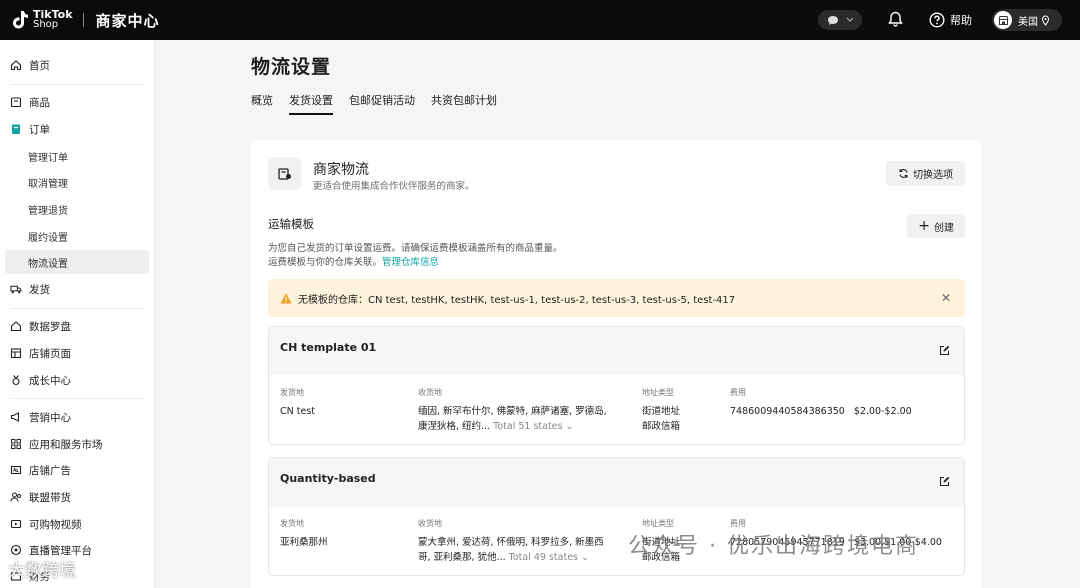 This screenshot has width=1080, height=588. I want to click on create-template-button: + 创建, so click(936, 226).